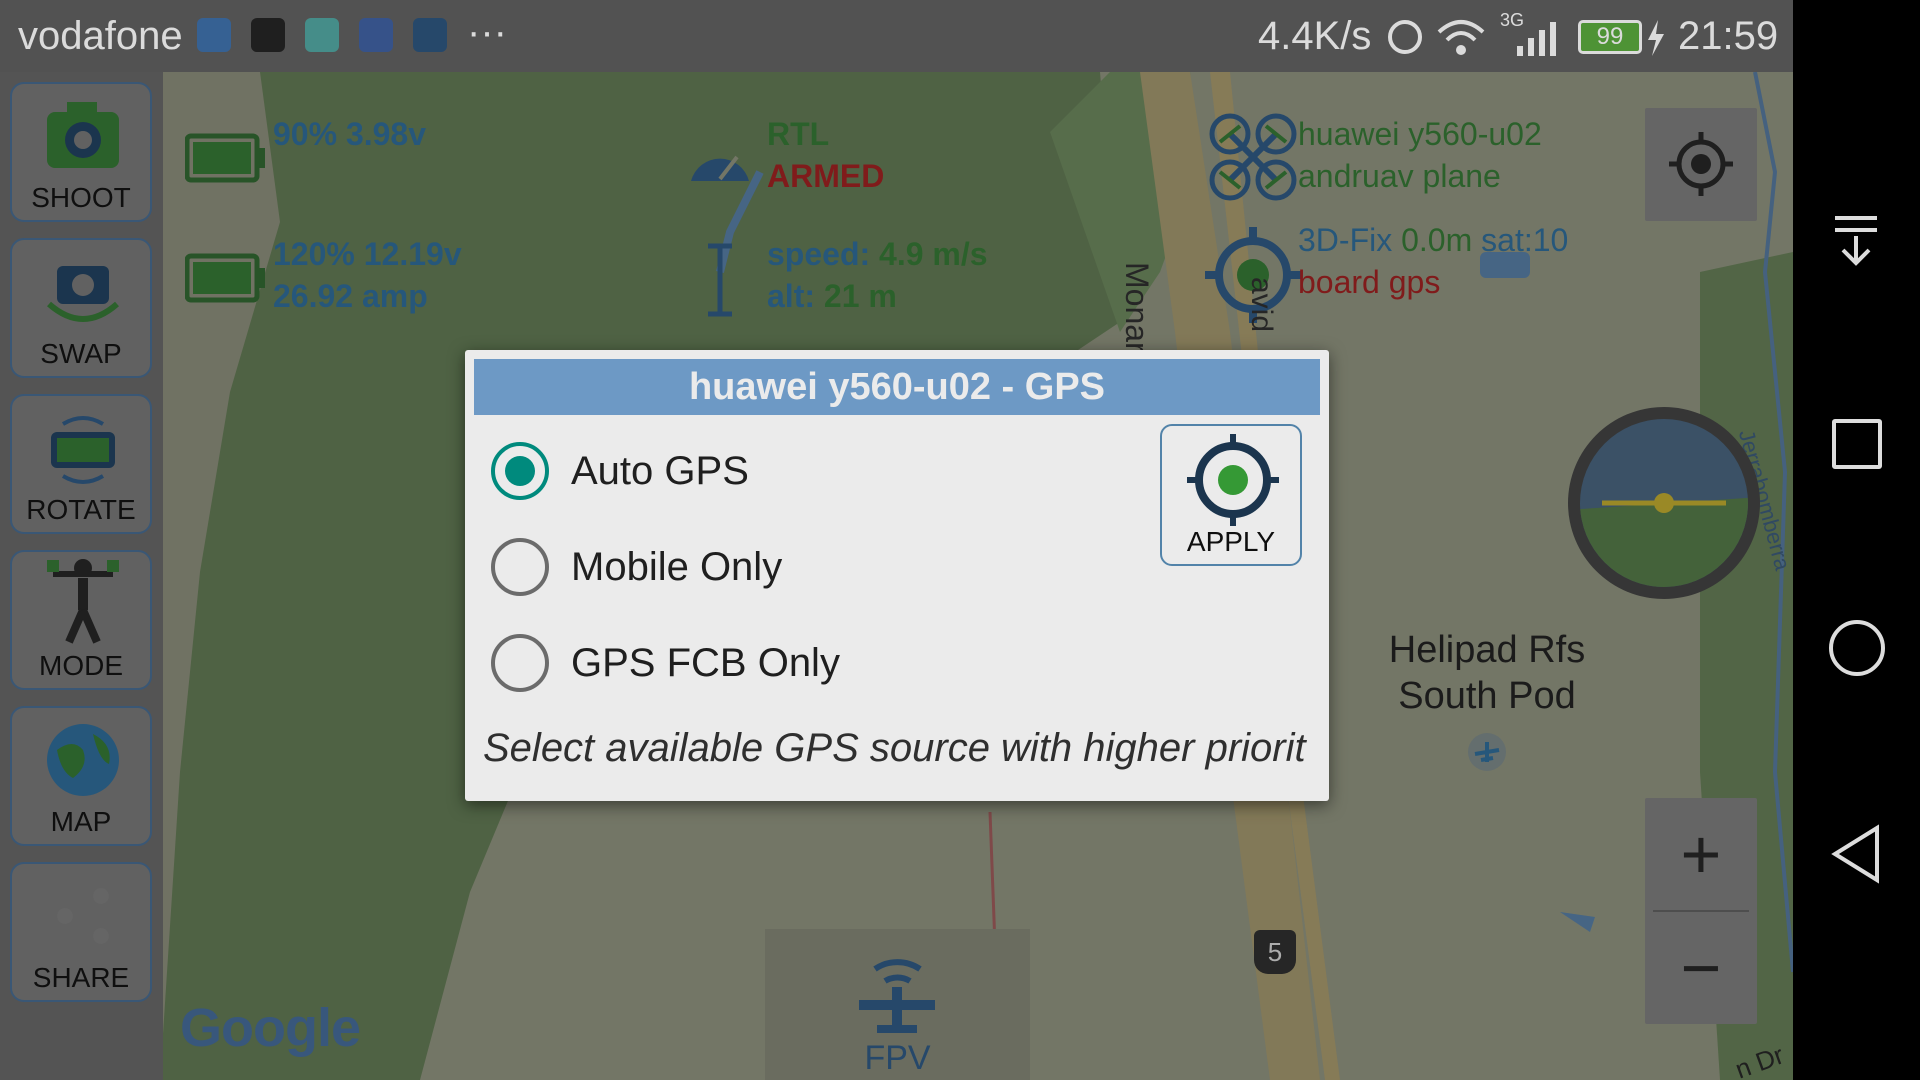  I want to click on android-app-icon, so click(322, 35).